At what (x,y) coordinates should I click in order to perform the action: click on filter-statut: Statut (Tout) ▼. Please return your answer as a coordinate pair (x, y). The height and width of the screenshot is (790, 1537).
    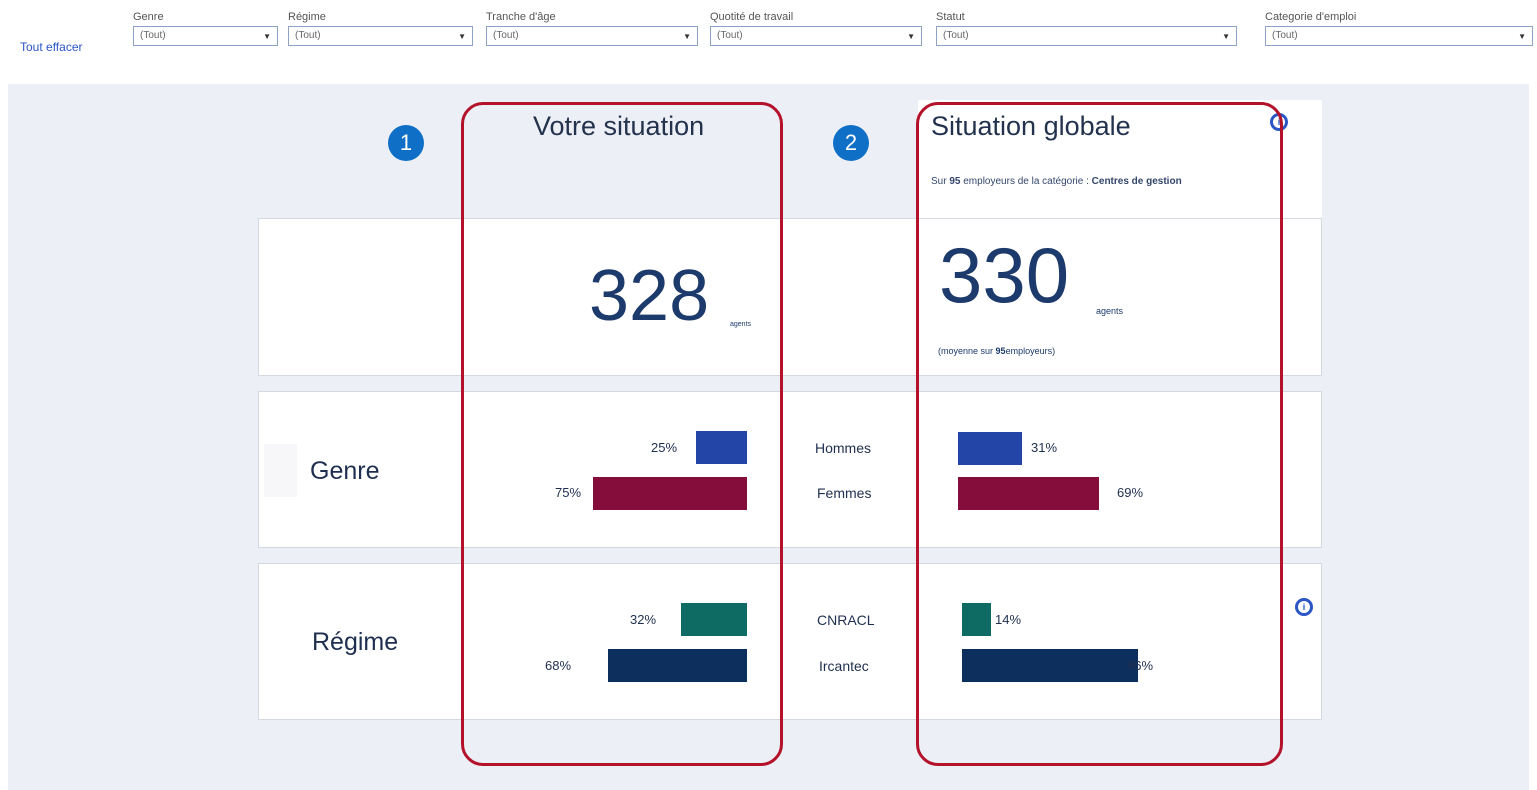
    Looking at the image, I should click on (1086, 27).